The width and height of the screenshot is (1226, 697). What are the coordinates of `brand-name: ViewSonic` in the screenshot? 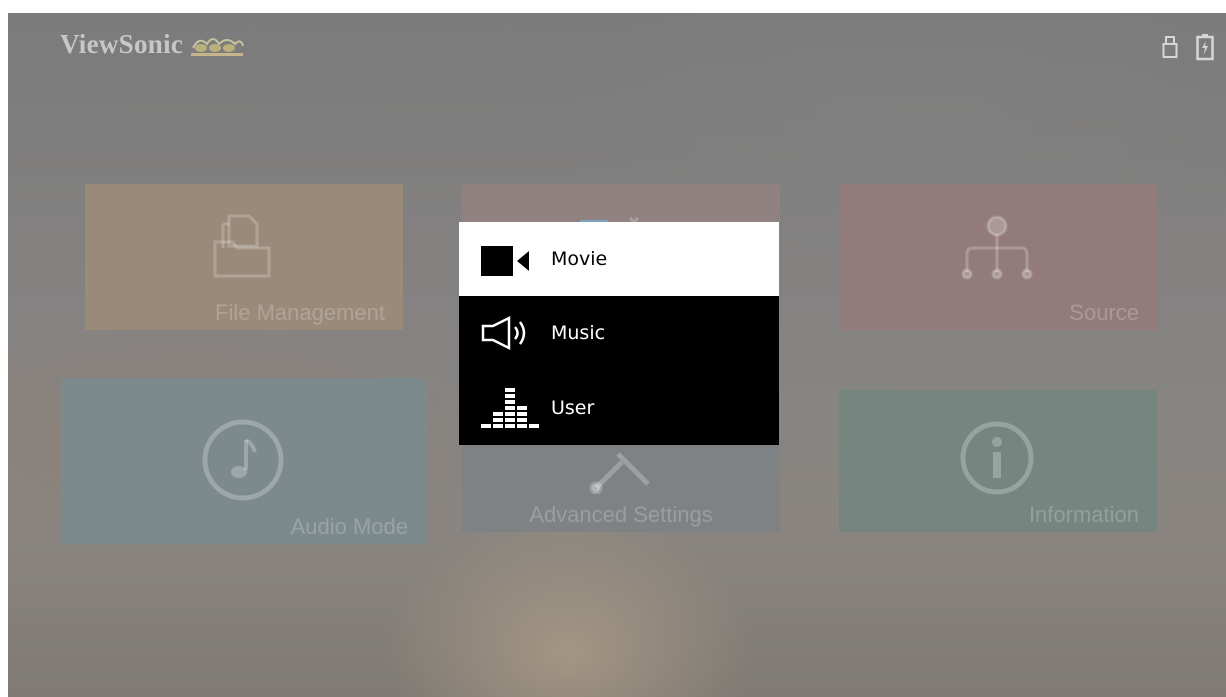 It's located at (122, 44).